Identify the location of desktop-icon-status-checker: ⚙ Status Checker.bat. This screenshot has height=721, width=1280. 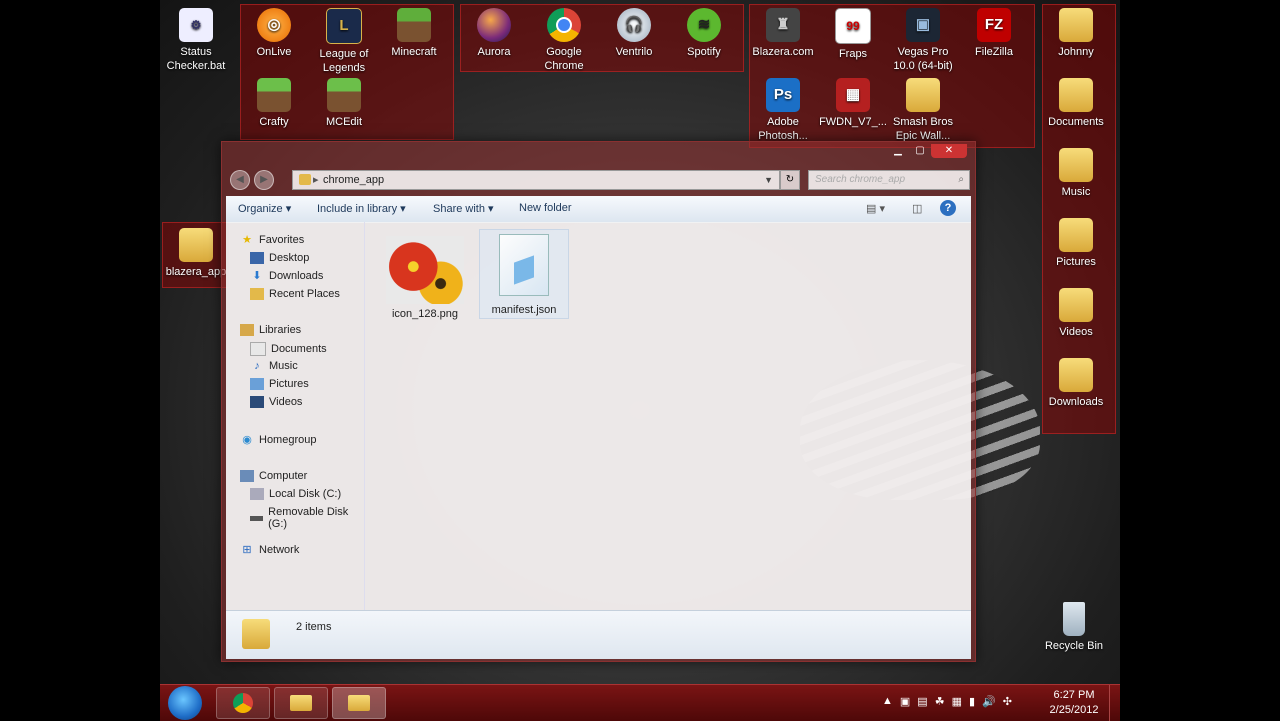
(196, 40).